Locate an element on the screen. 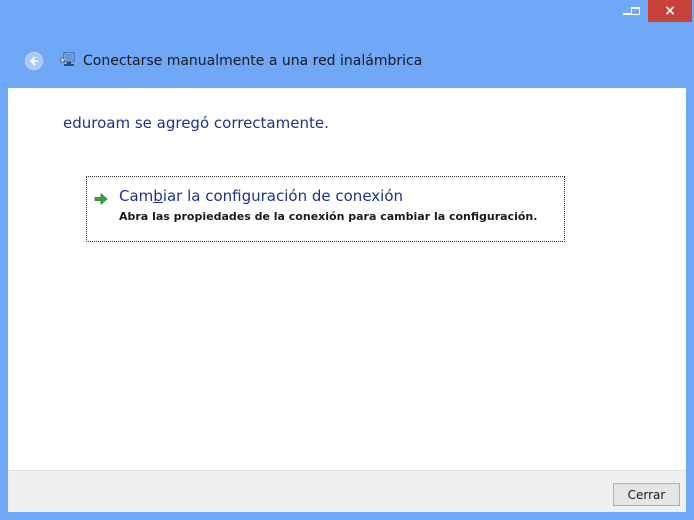 The height and width of the screenshot is (520, 694). title-bar: × is located at coordinates (347, 18).